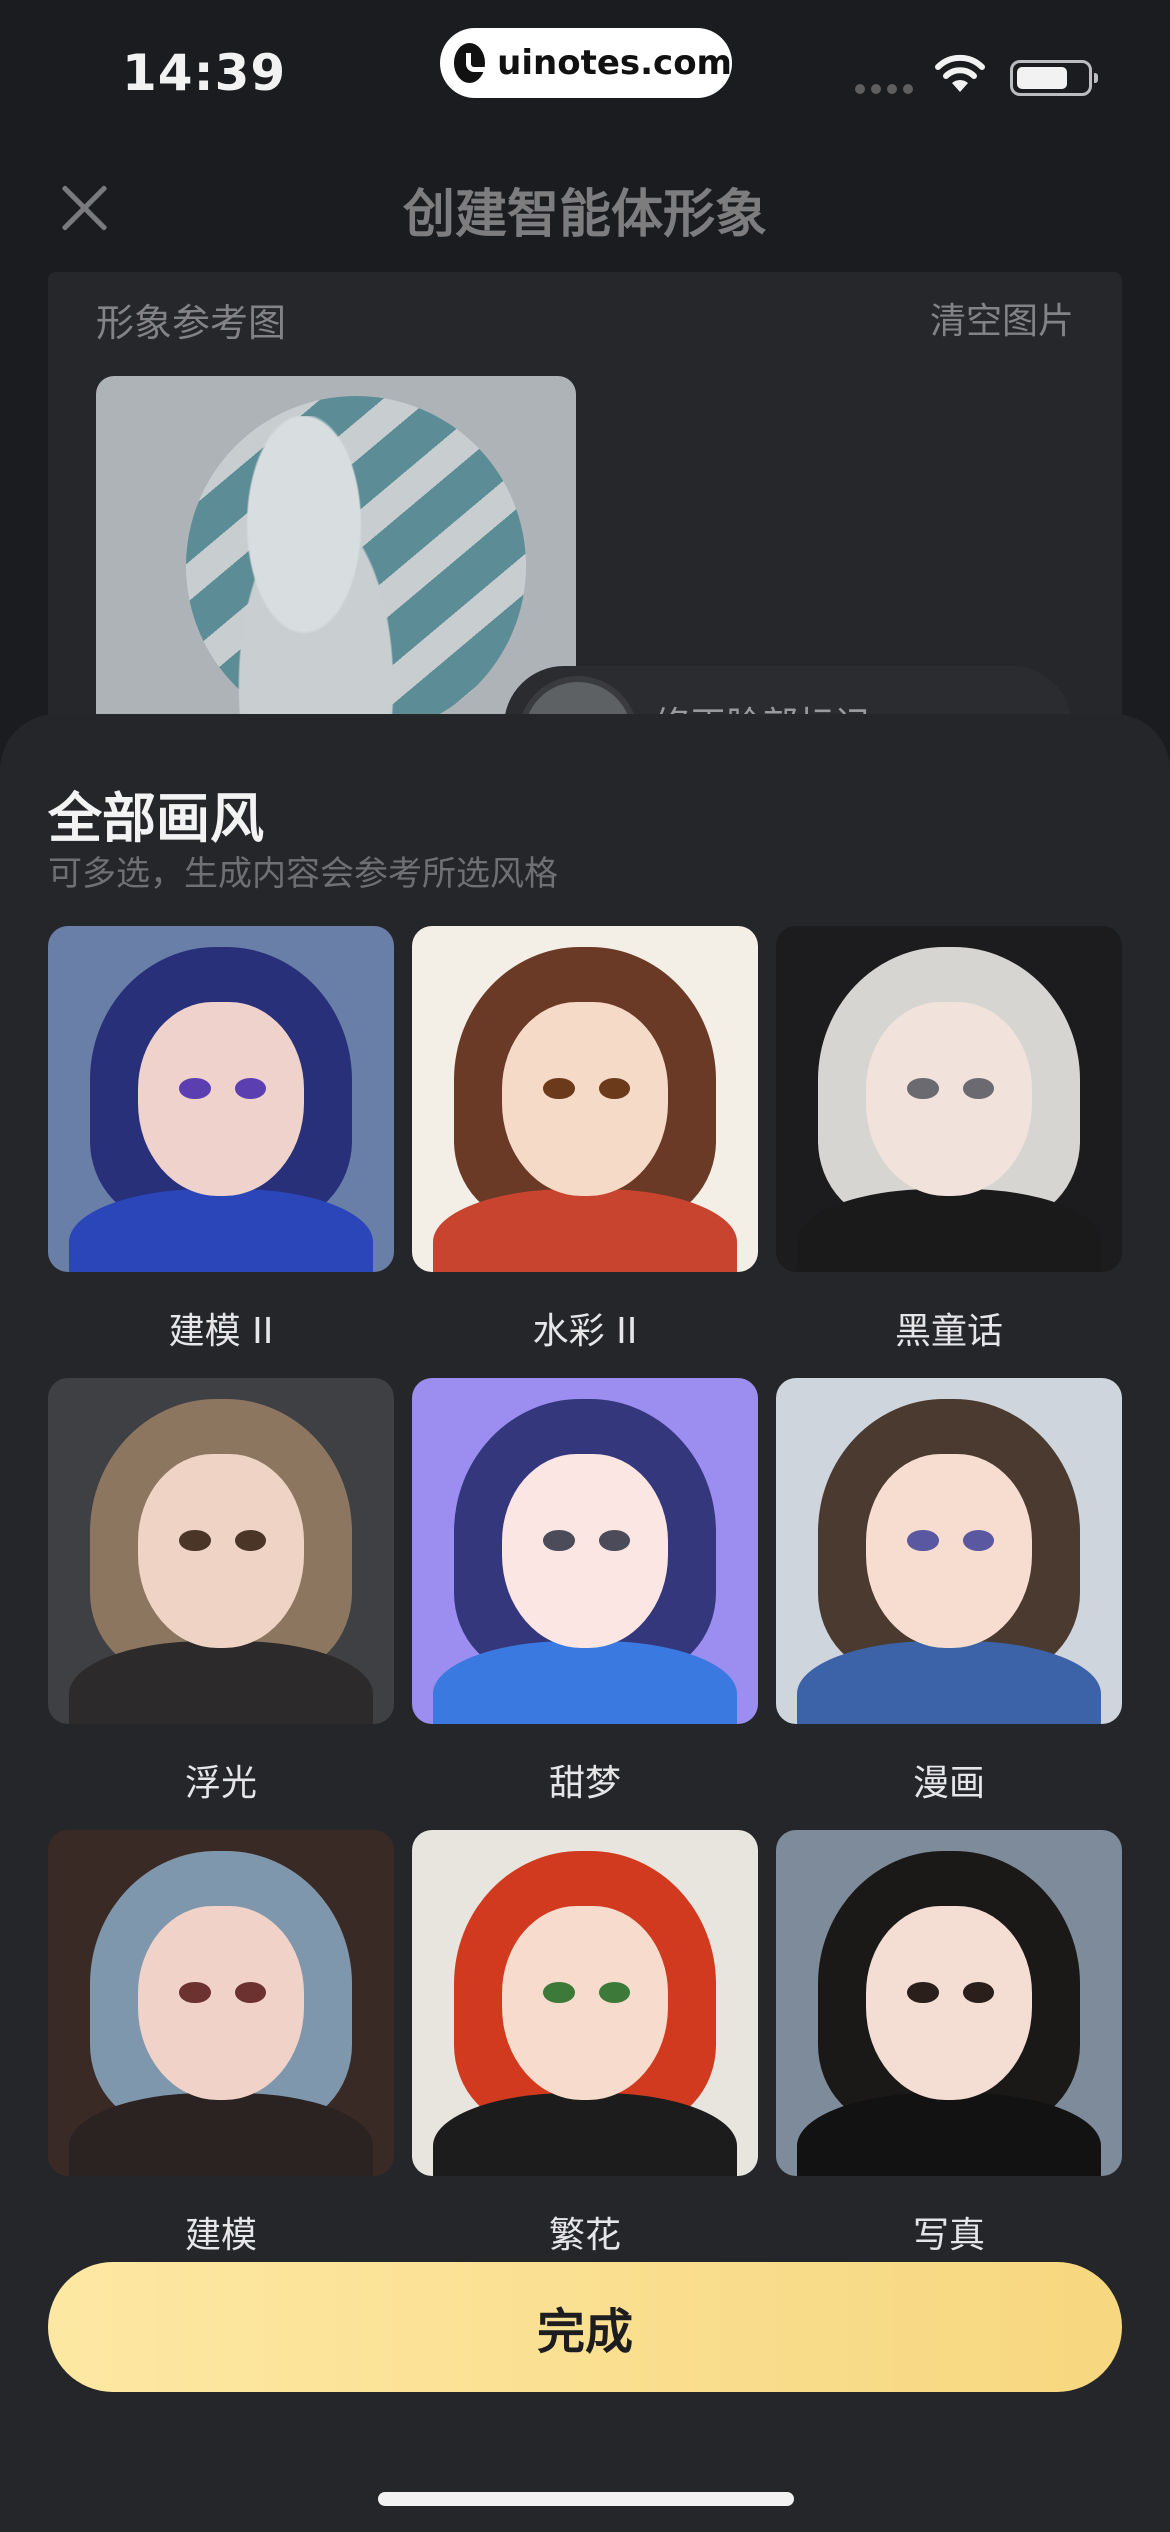 Image resolution: width=1170 pixels, height=2532 pixels. What do you see at coordinates (584, 215) in the screenshot?
I see `page-title: 创建智能体形象` at bounding box center [584, 215].